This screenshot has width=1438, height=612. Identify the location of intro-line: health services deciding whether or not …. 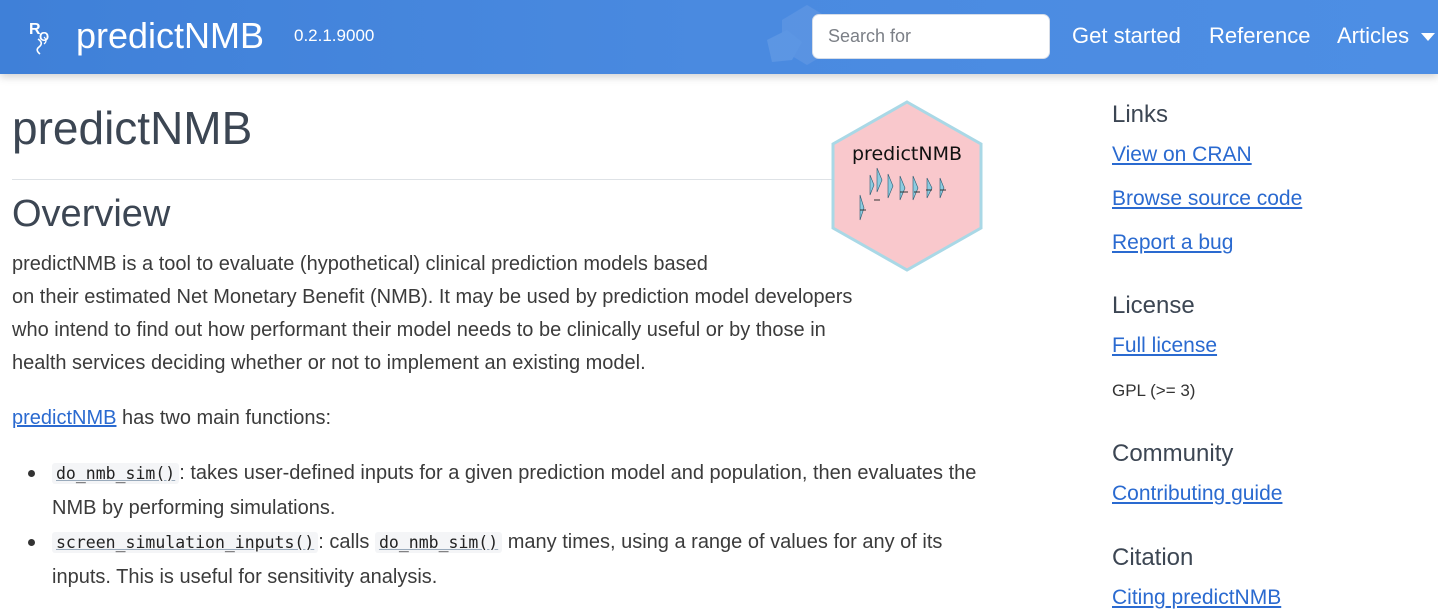
(329, 363).